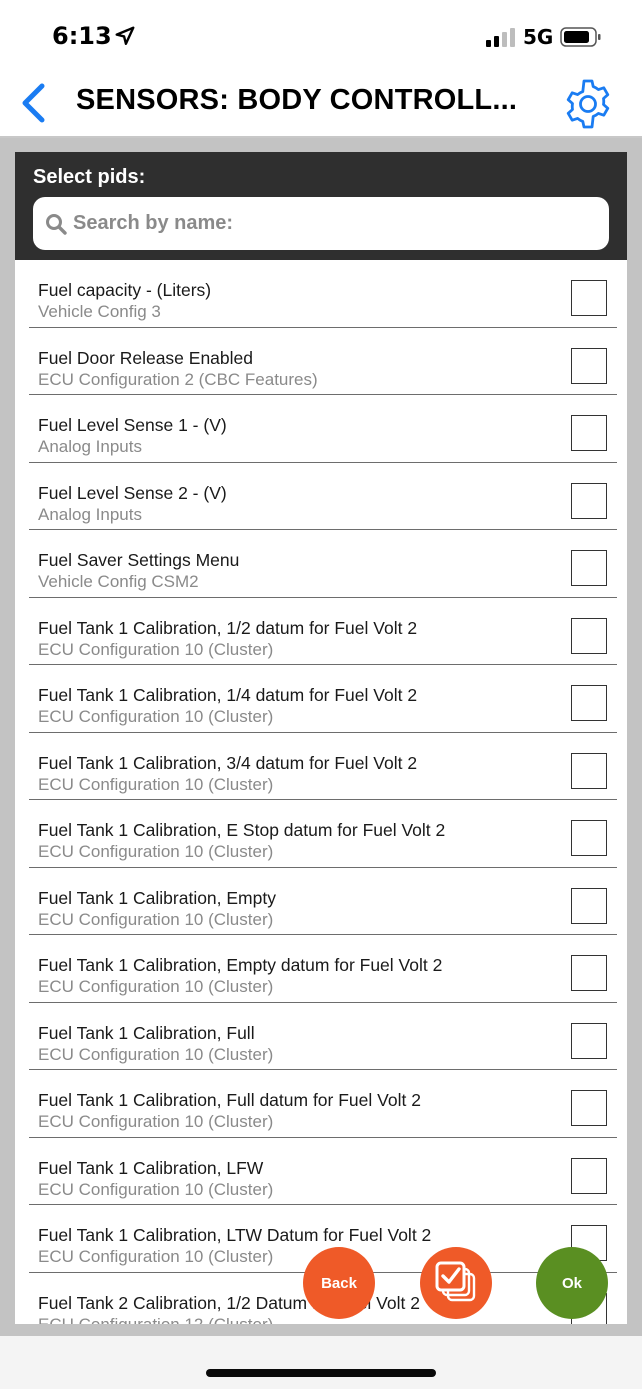 This screenshot has height=1389, width=642. Describe the element at coordinates (323, 294) in the screenshot. I see `list-item: Fuel capacity - (Liters) Vehicle Config 3` at that location.